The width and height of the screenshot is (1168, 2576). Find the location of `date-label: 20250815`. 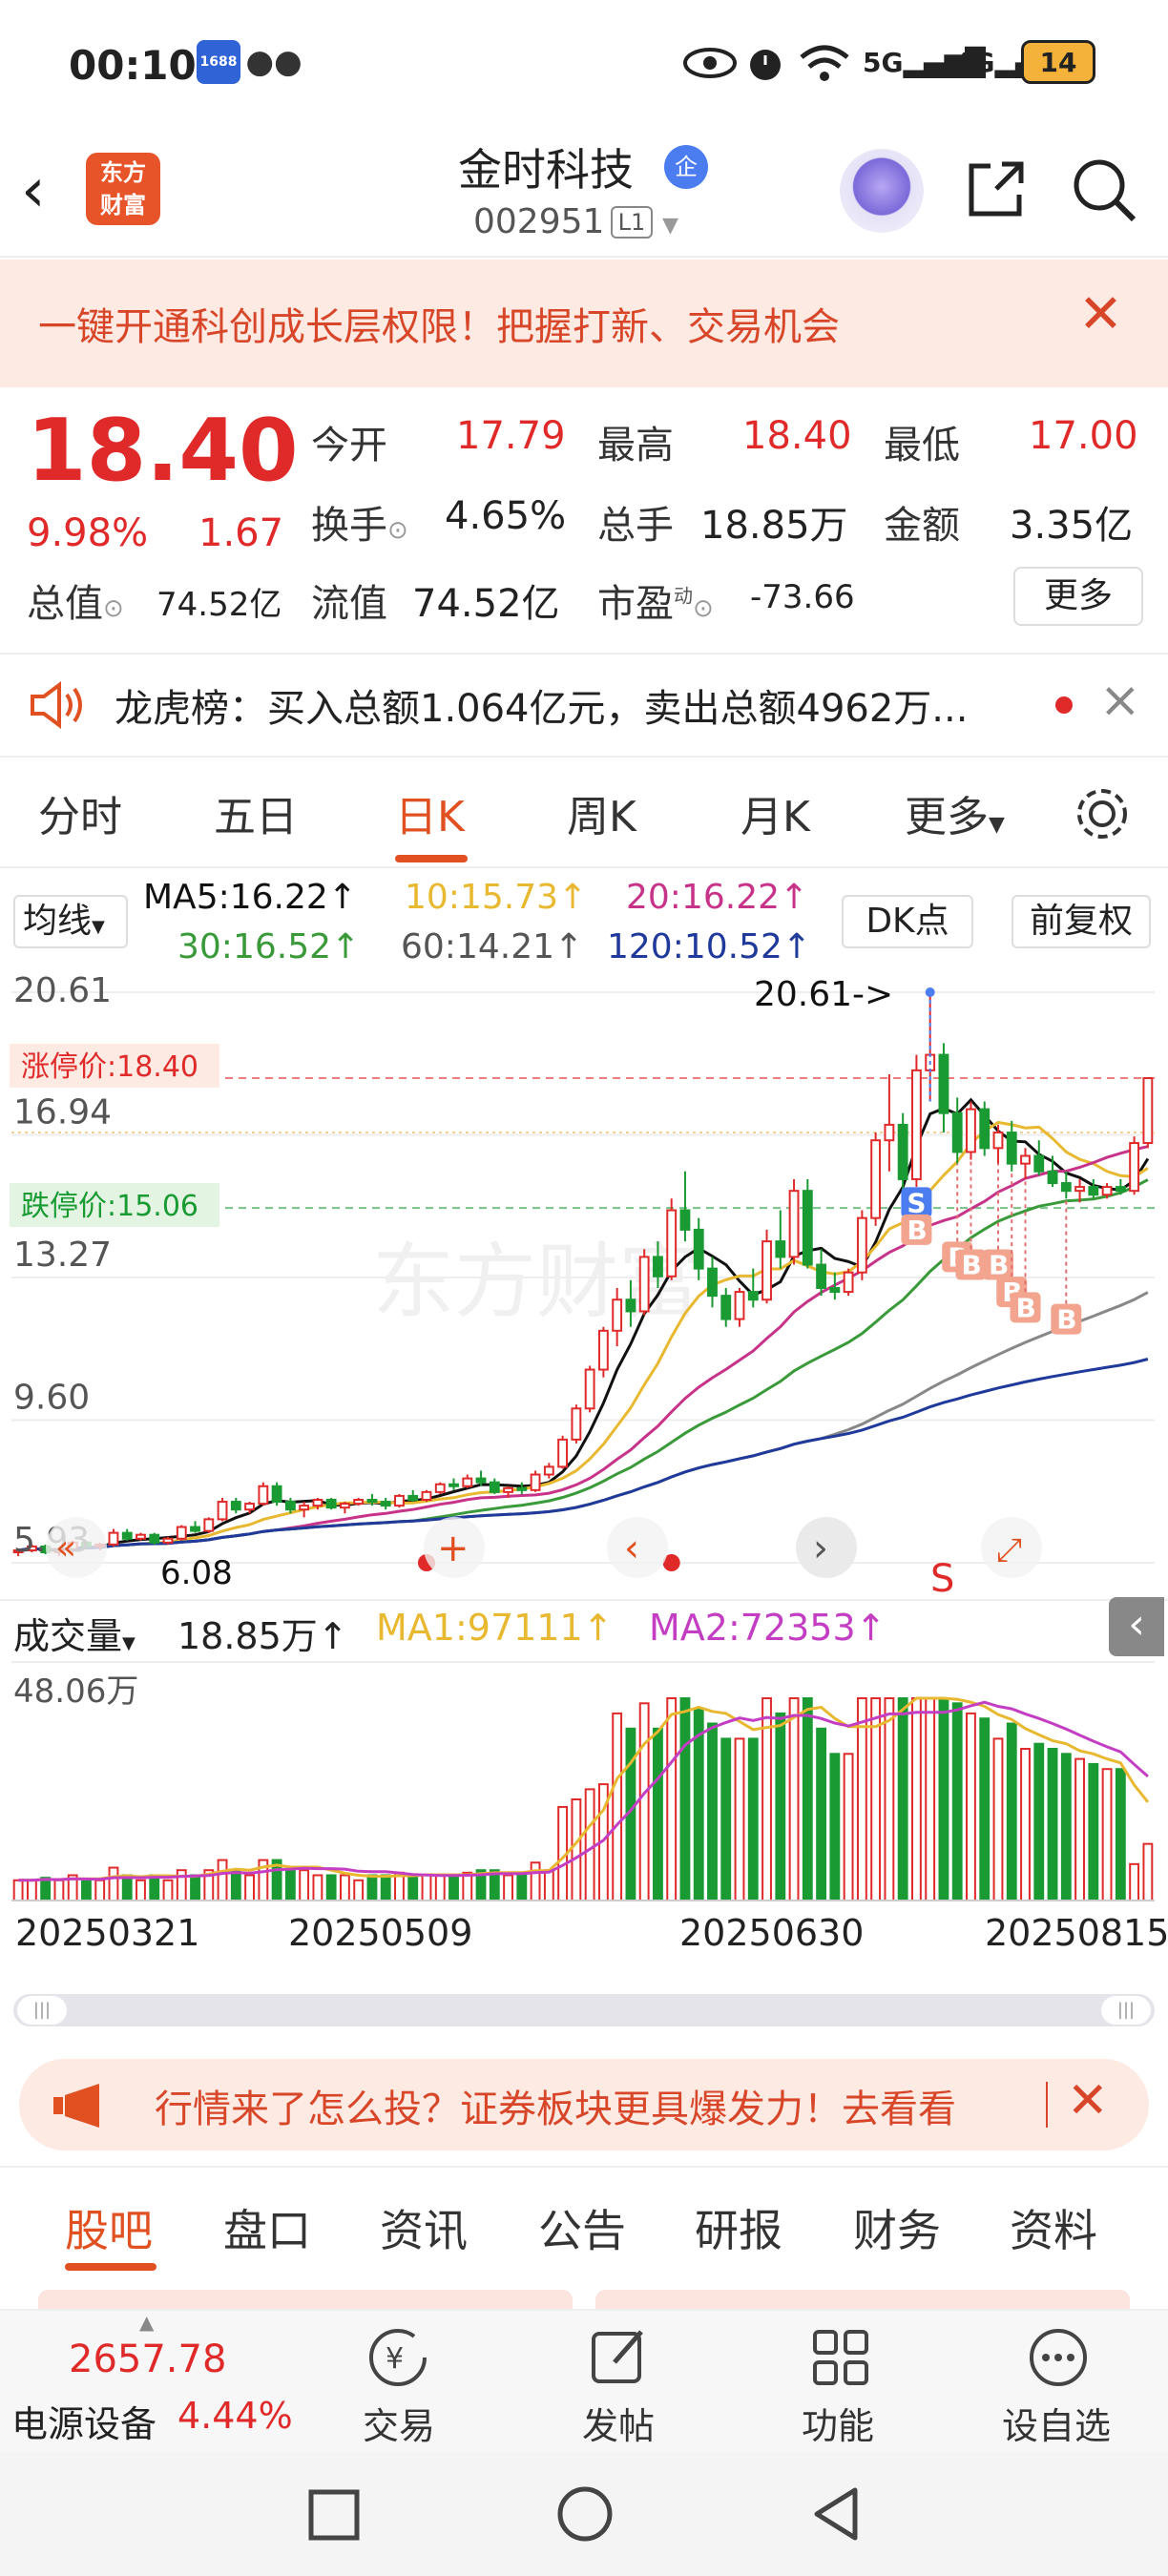

date-label: 20250815 is located at coordinates (1076, 1933).